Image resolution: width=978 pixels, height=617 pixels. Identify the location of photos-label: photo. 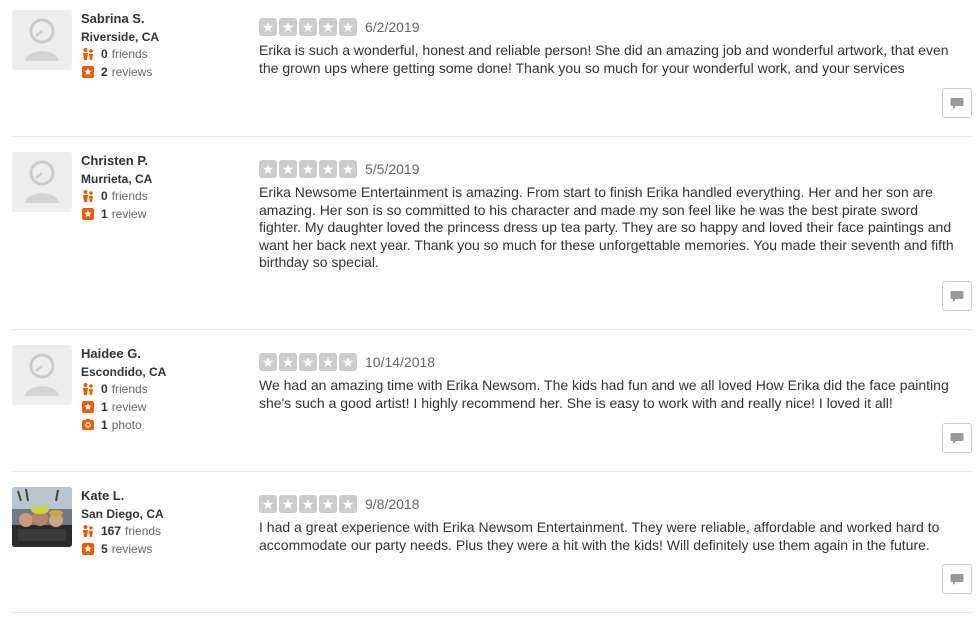
(126, 425).